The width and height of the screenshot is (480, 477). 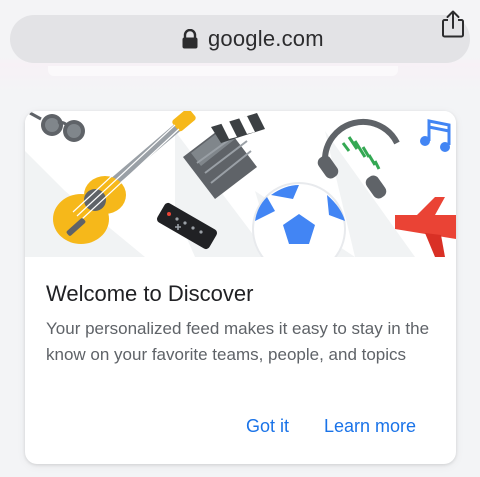 I want to click on lock-icon, so click(x=190, y=39).